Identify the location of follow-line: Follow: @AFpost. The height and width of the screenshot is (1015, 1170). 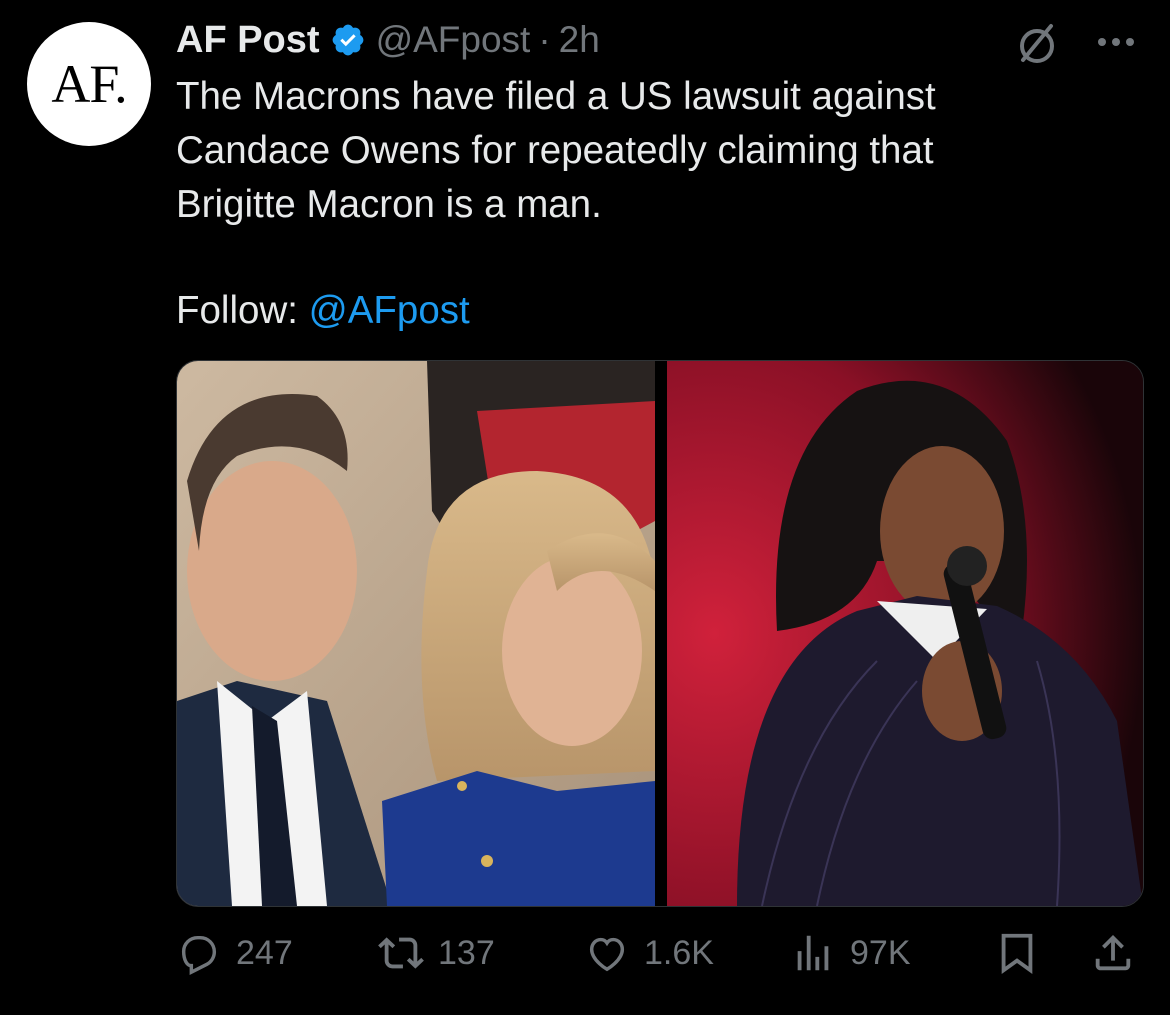
(323, 311).